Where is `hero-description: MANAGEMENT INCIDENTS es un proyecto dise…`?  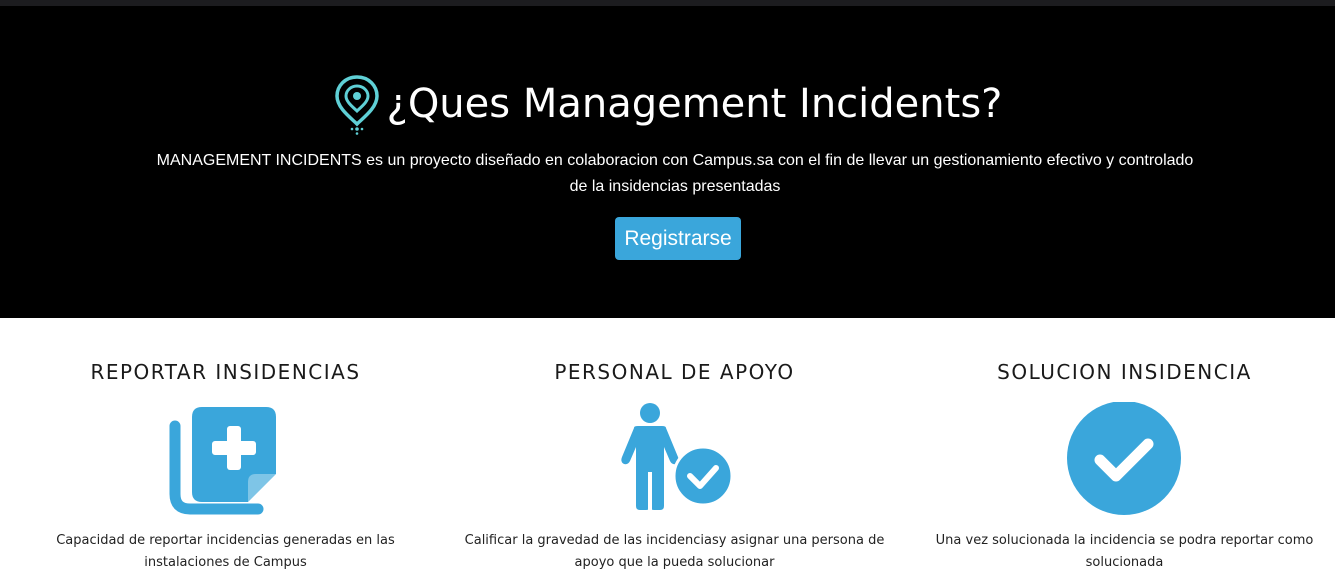 hero-description: MANAGEMENT INCIDENTS es un proyecto dise… is located at coordinates (675, 173).